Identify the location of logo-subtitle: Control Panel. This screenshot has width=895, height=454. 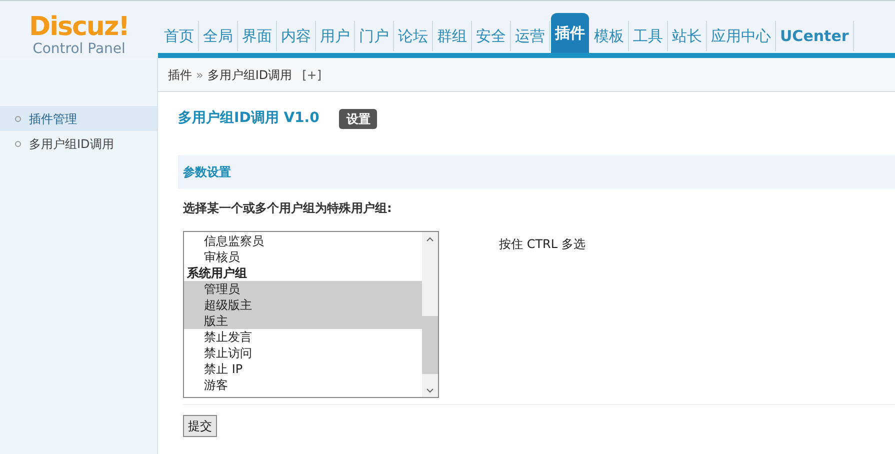
(79, 49).